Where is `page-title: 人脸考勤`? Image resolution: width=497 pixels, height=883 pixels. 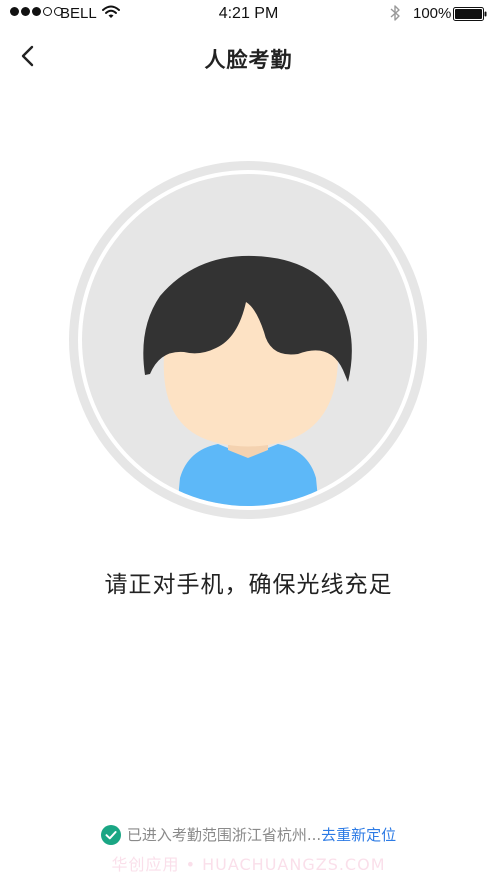
page-title: 人脸考勤 is located at coordinates (248, 60).